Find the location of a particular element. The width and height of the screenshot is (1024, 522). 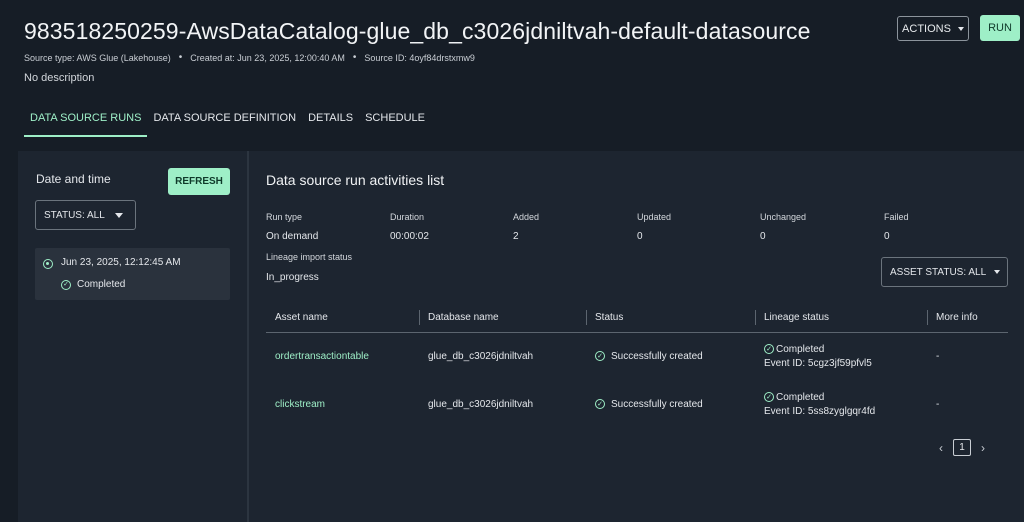

prev-page-icon: ‹ is located at coordinates (941, 448).